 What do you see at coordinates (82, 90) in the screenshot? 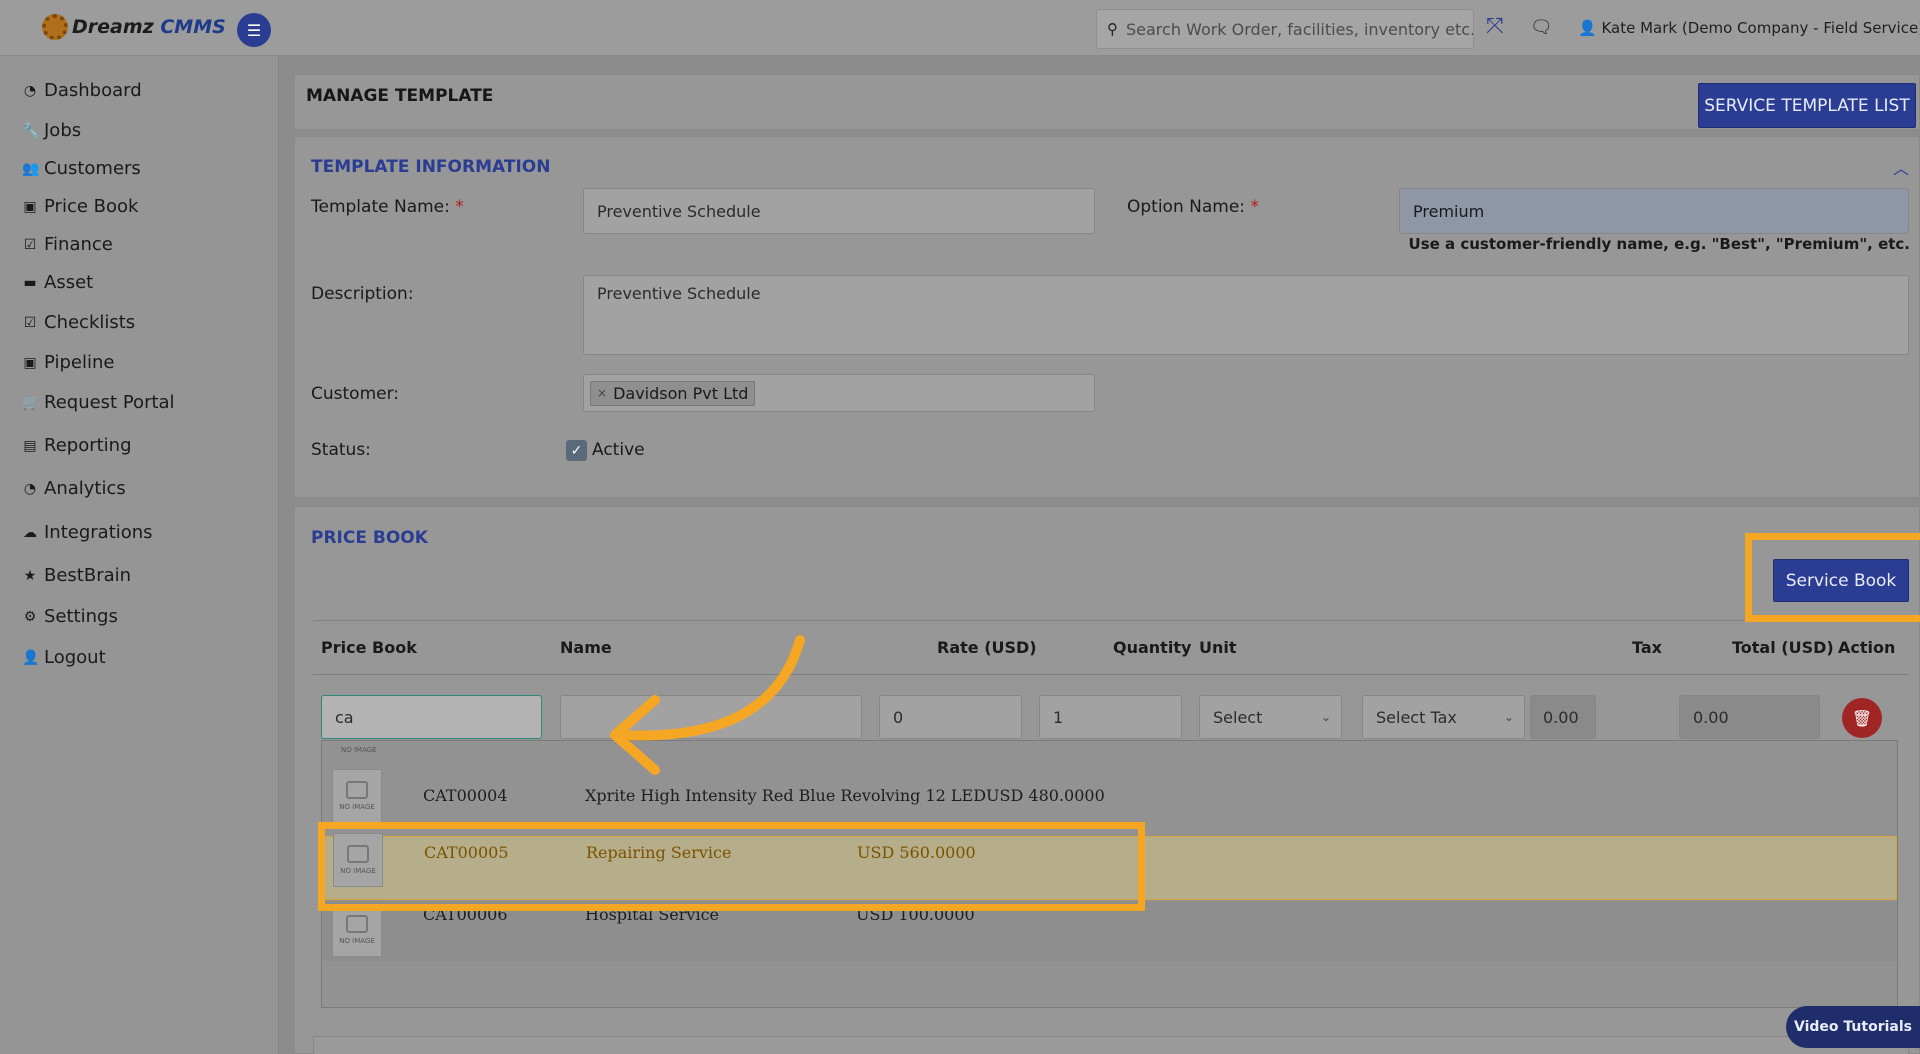
I see `sidebar-item-dashboard: ◔ Dashboard` at bounding box center [82, 90].